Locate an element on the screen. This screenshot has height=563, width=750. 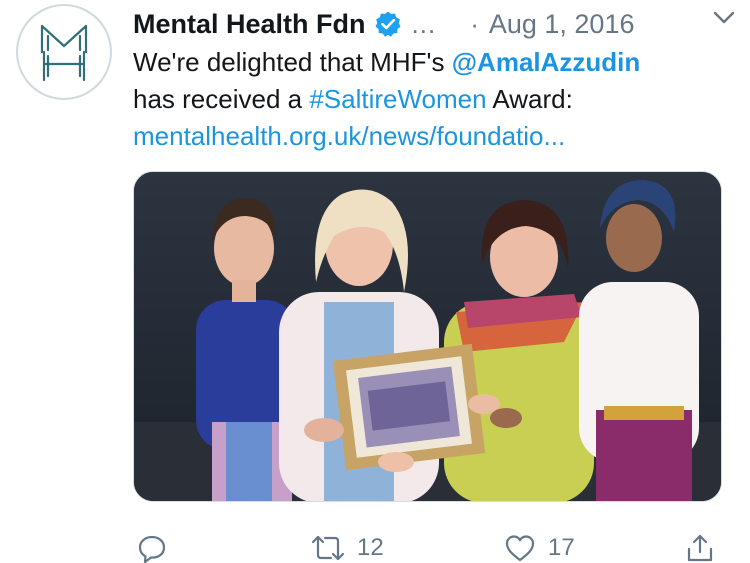
hashtag-link: #SaltireWomen is located at coordinates (397, 99).